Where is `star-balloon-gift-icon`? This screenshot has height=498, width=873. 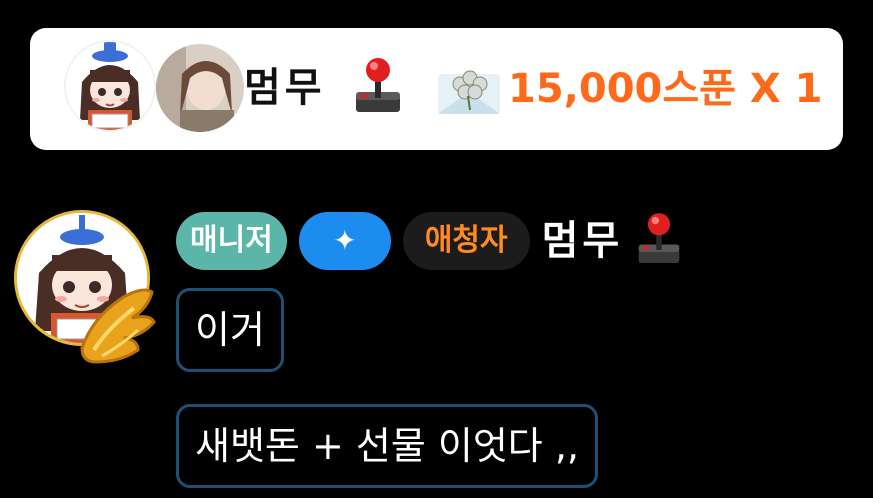 star-balloon-gift-icon is located at coordinates (469, 92).